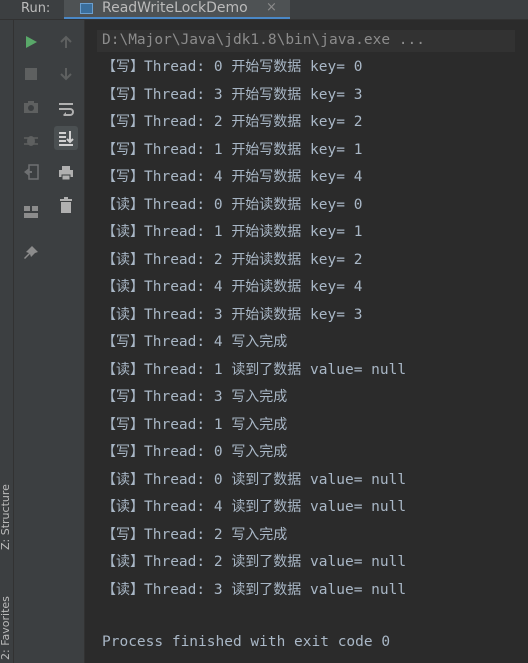 This screenshot has height=663, width=528. I want to click on debug-icon, so click(31, 141).